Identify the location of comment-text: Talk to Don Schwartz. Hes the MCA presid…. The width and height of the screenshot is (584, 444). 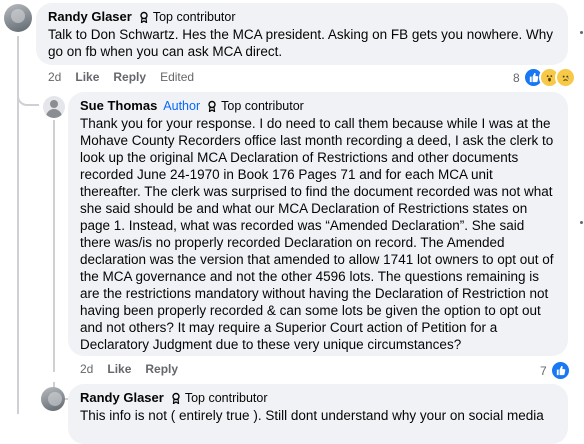
(300, 43).